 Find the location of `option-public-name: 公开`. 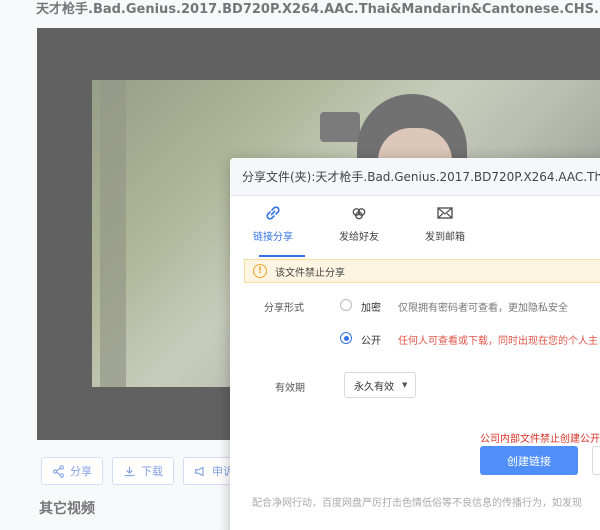

option-public-name: 公开 is located at coordinates (371, 341).